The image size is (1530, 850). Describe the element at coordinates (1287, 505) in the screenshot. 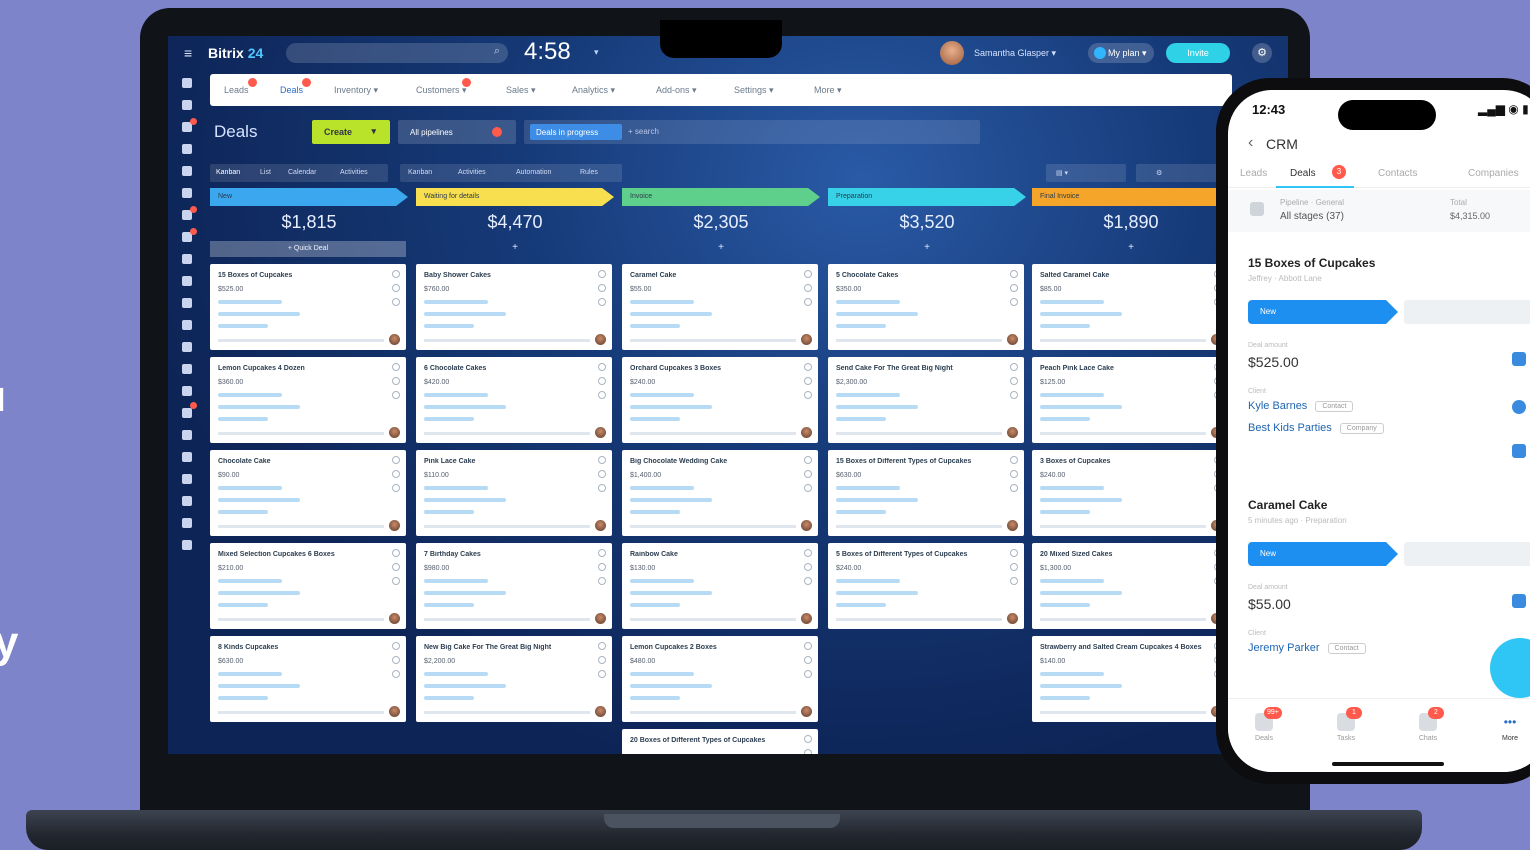

I see `deal-title: Caramel Cake` at that location.